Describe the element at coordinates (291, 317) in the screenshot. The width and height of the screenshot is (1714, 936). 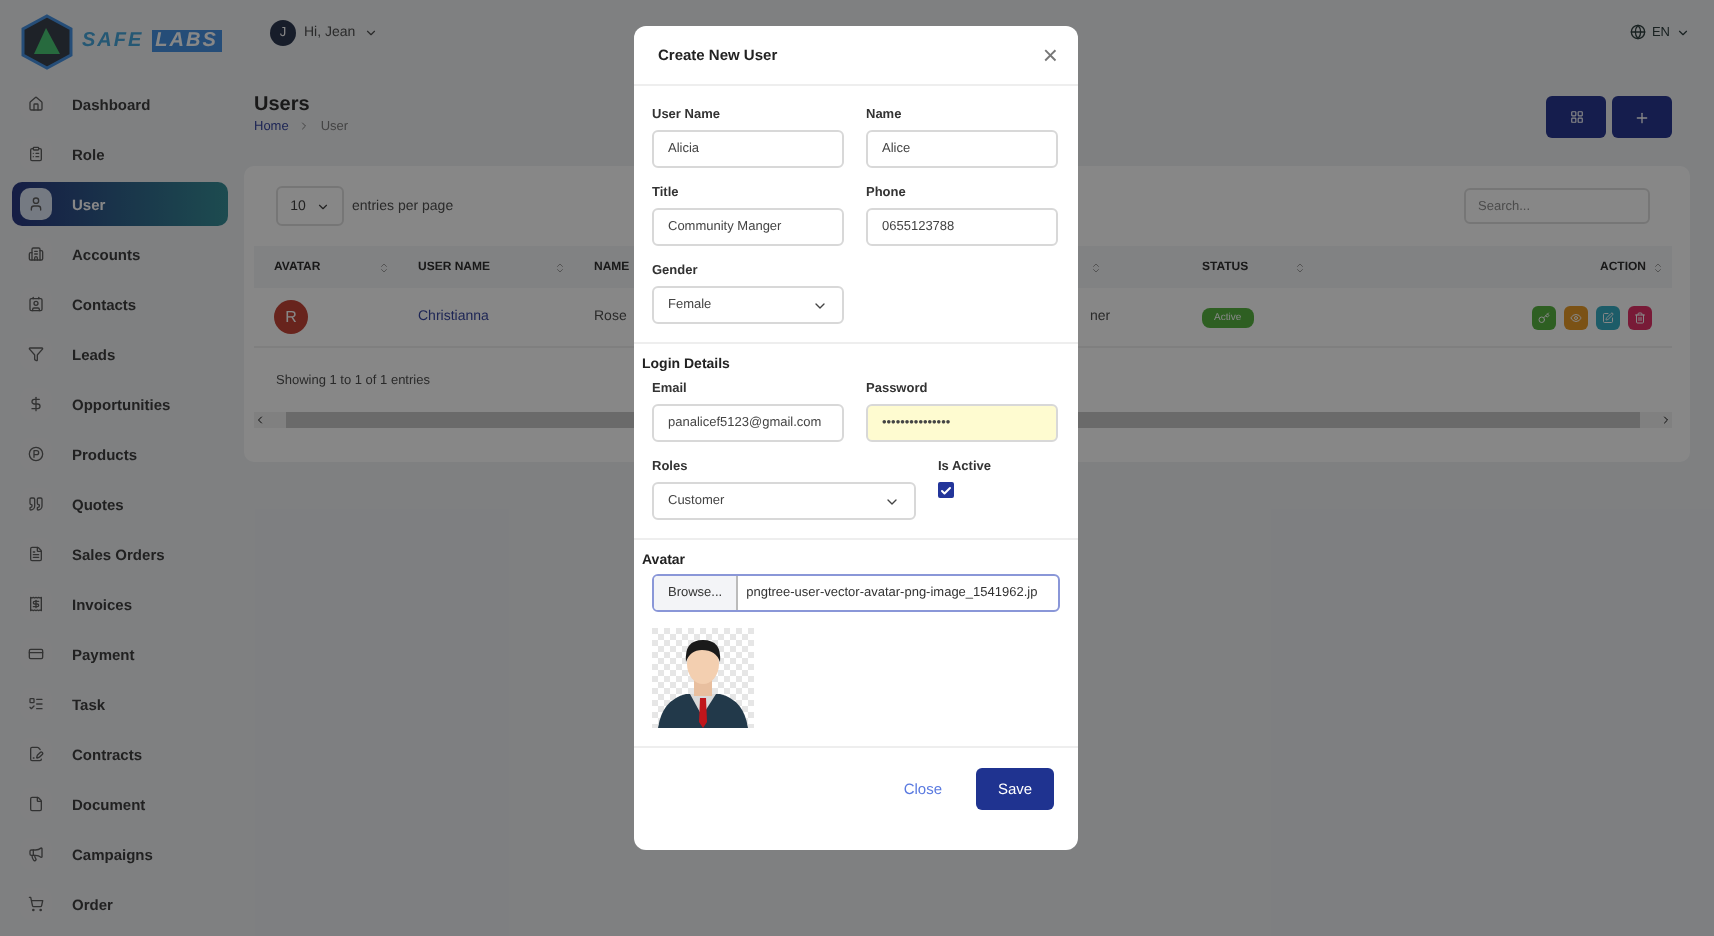
I see `avatar: R` at that location.